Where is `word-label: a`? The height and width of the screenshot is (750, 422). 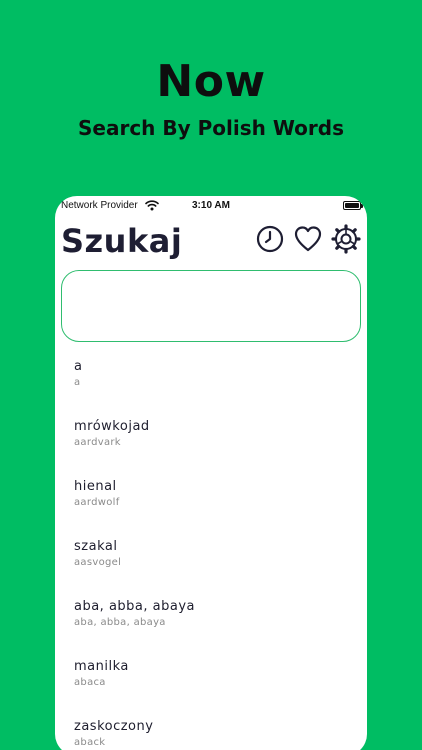 word-label: a is located at coordinates (78, 366).